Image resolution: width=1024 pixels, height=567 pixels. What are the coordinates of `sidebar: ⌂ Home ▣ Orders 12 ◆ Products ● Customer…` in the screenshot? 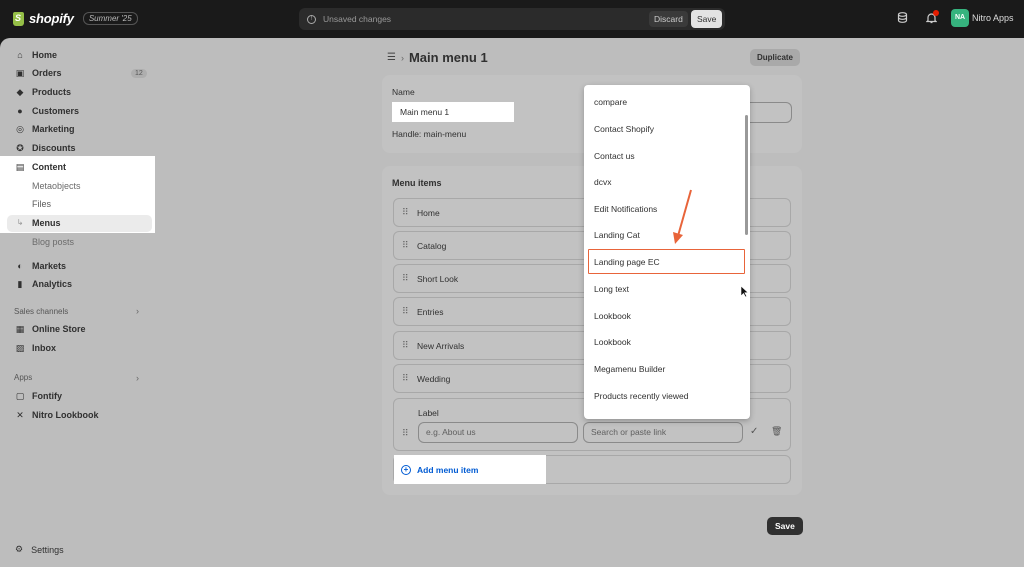 It's located at (80, 302).